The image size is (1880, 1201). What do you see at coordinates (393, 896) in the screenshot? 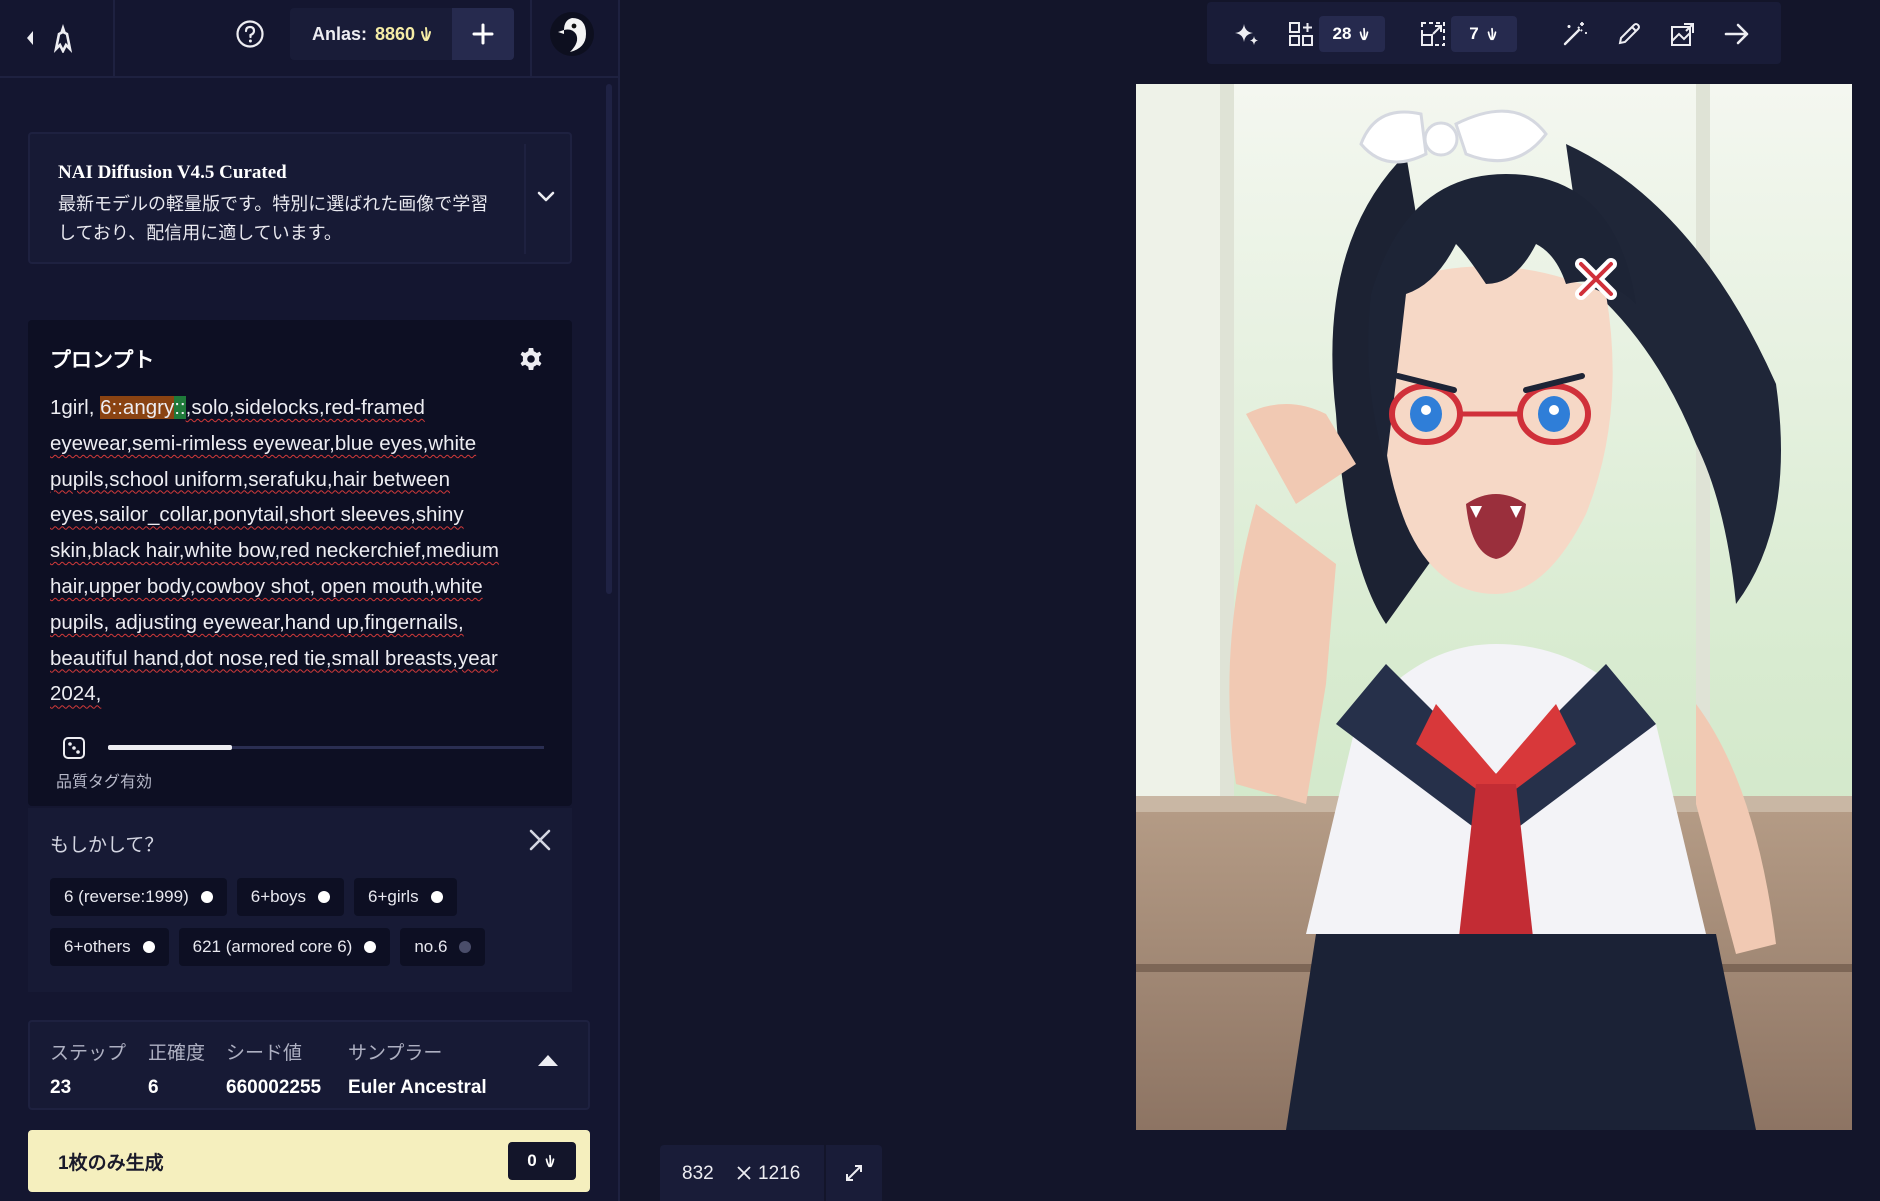
I see `suggestion-chip-label: 6+girls` at bounding box center [393, 896].